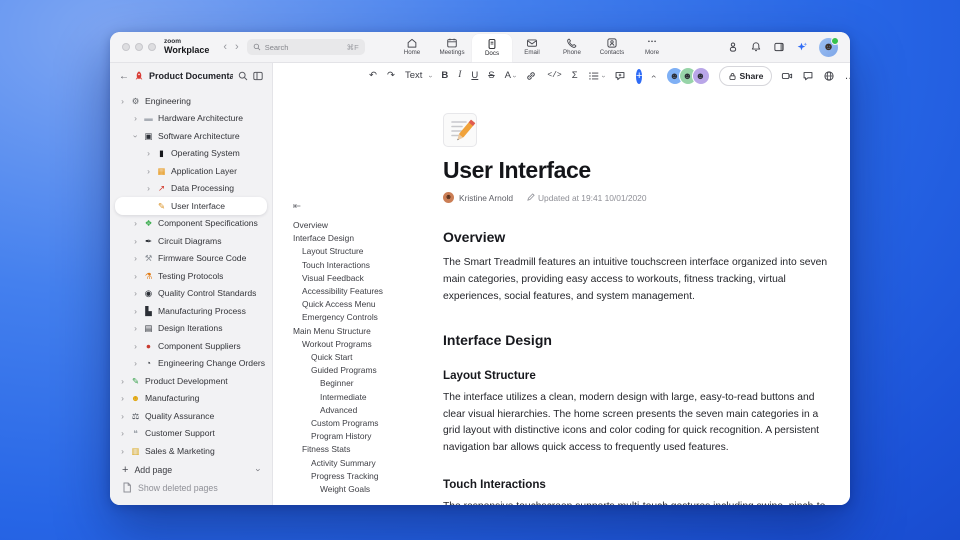 The width and height of the screenshot is (960, 540). What do you see at coordinates (191, 101) in the screenshot?
I see `sidebar-item-engineering: › ⚙ Engineering` at bounding box center [191, 101].